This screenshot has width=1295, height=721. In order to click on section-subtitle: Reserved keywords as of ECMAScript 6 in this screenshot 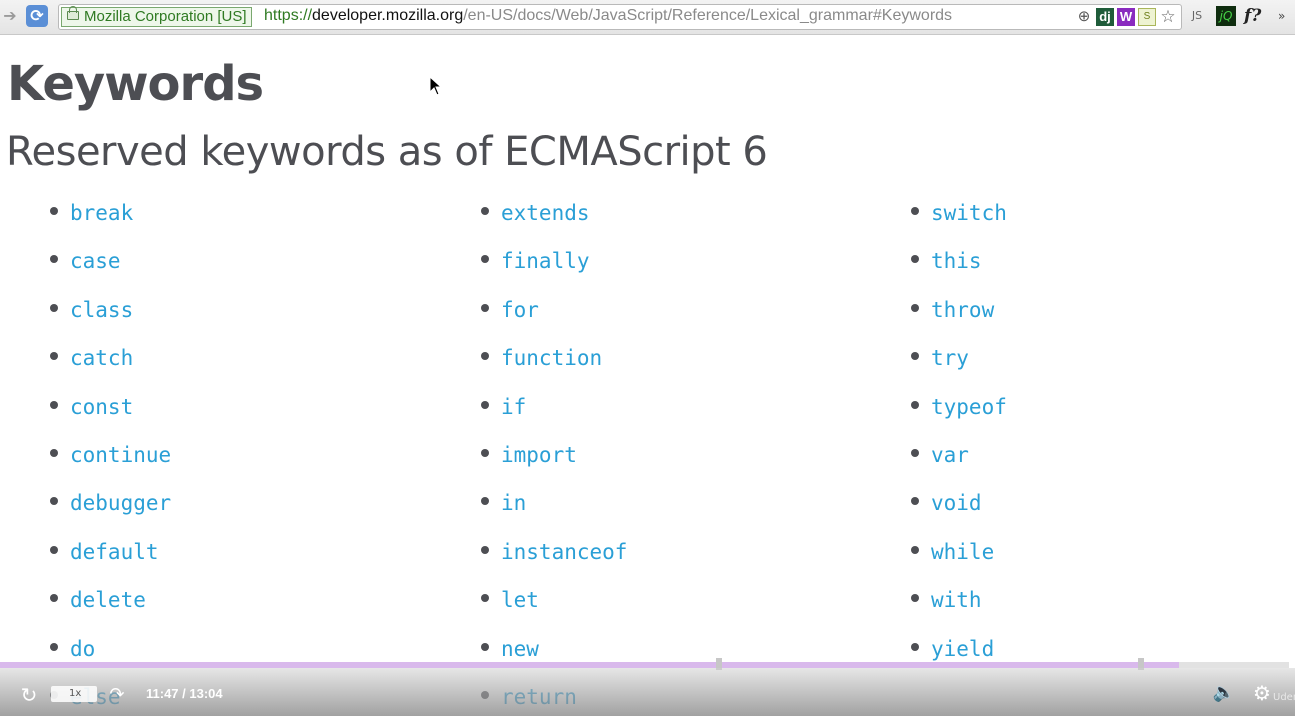, I will do `click(387, 152)`.